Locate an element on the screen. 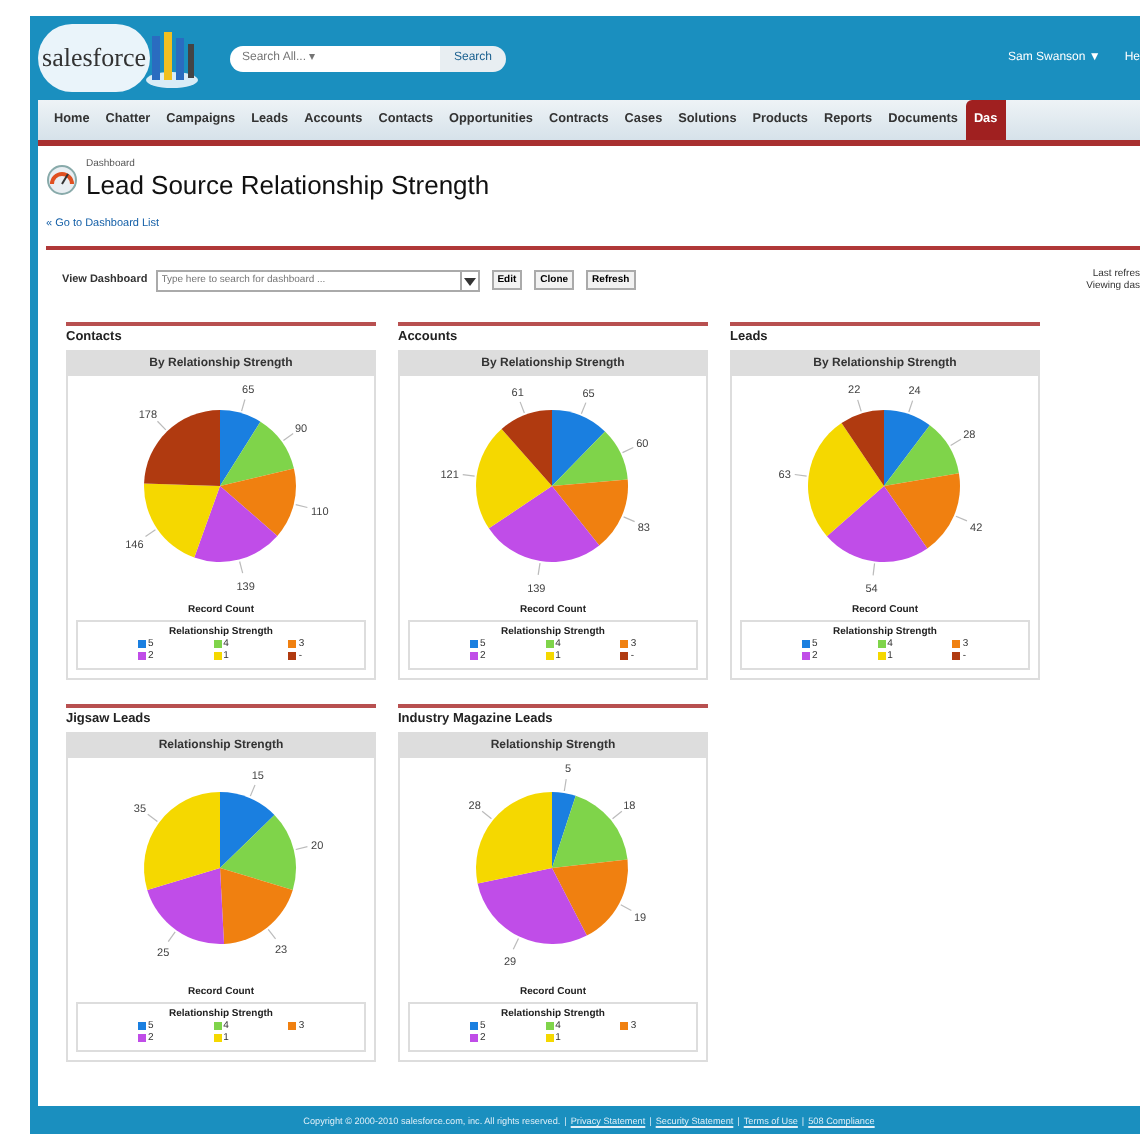 This screenshot has height=1134, width=1140. logo-cloud: salesforce is located at coordinates (94, 58).